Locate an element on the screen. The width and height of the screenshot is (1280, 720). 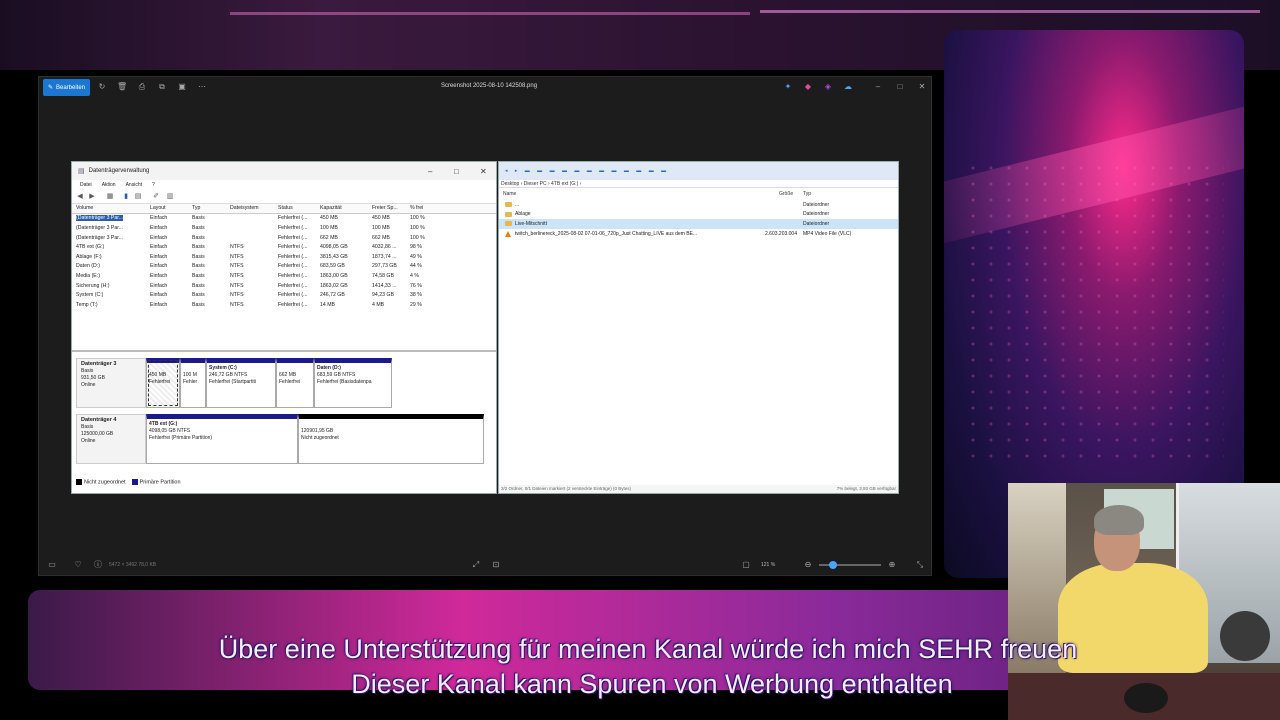
file-row: ... Dateiordner is located at coordinates (698, 205).